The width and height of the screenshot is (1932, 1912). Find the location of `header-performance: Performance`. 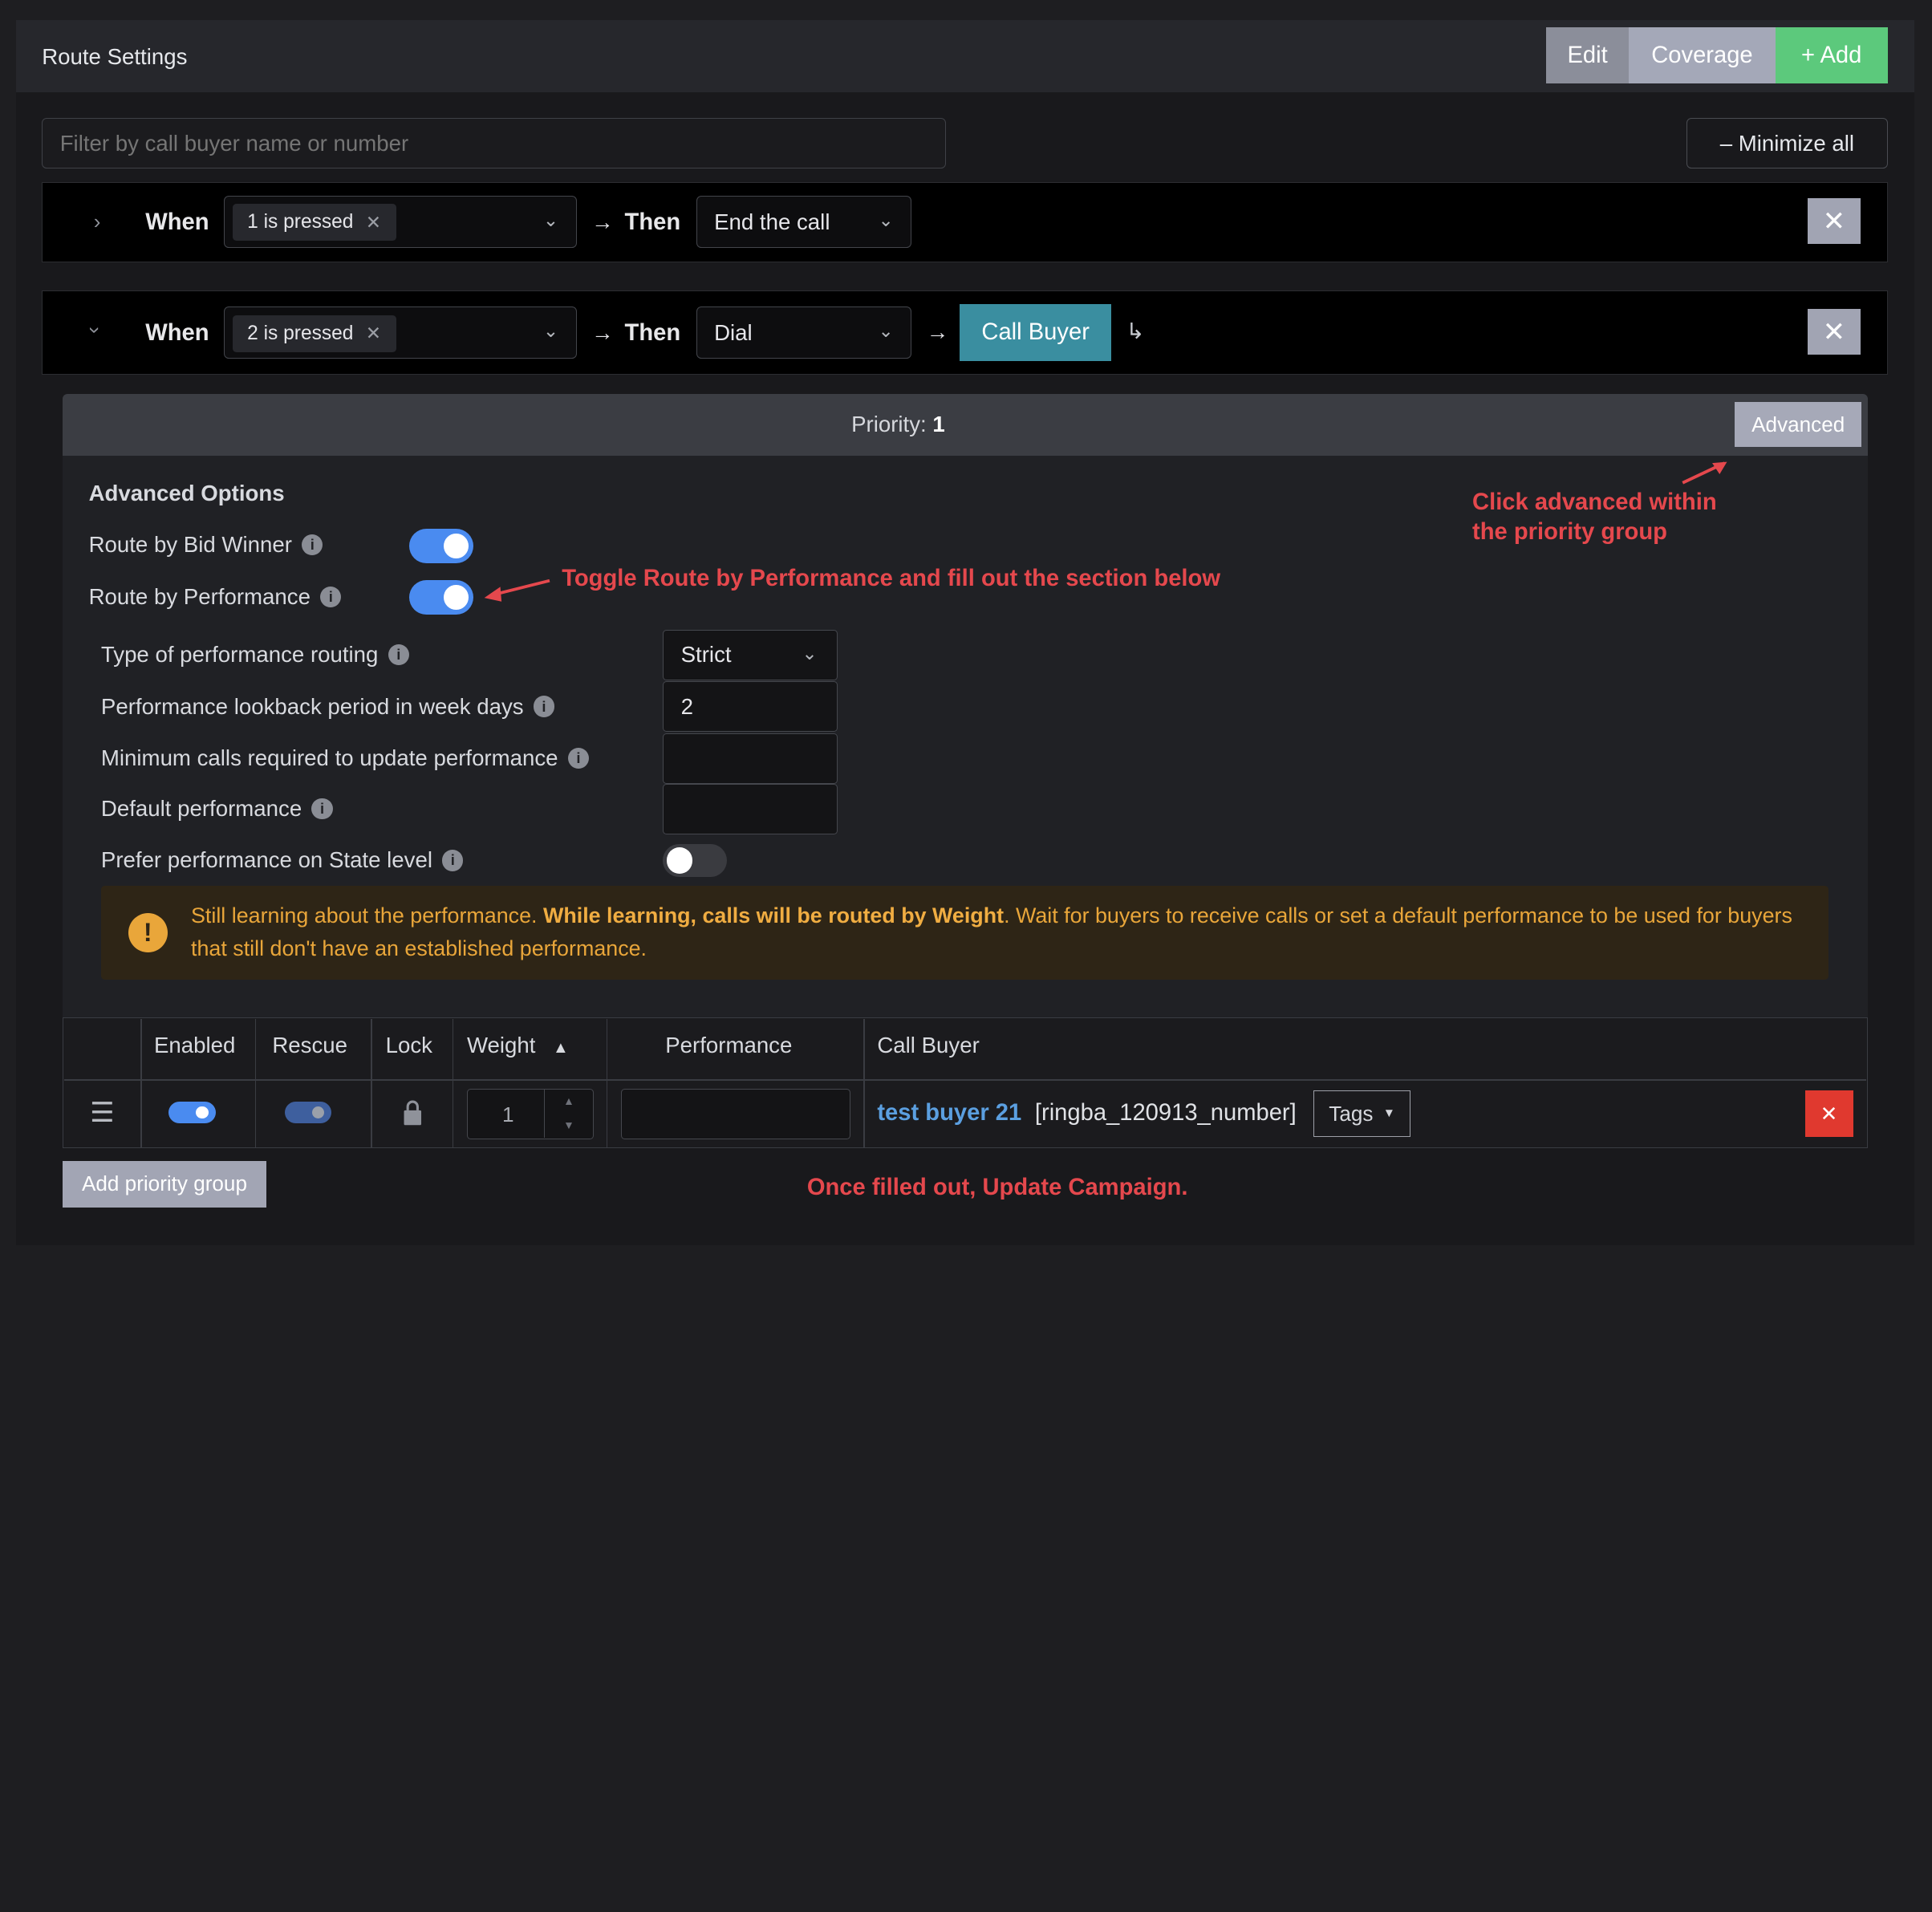

header-performance: Performance is located at coordinates (729, 1044).